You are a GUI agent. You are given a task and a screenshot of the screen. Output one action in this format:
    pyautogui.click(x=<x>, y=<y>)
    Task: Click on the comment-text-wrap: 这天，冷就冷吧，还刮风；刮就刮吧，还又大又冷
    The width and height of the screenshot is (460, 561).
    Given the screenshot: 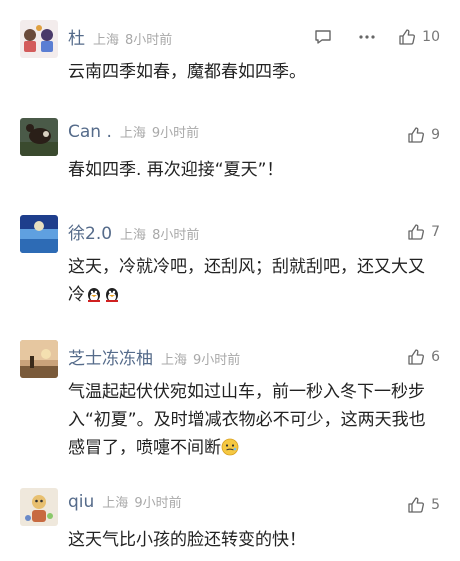 What is the action you would take?
    pyautogui.click(x=254, y=281)
    